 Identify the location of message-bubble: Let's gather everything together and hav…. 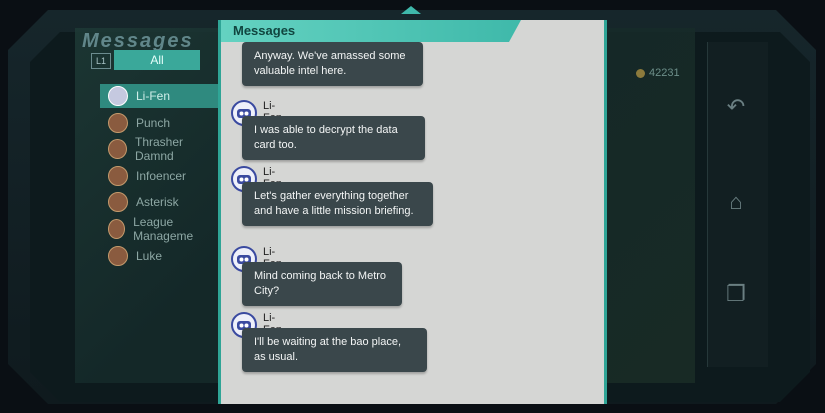
(337, 204).